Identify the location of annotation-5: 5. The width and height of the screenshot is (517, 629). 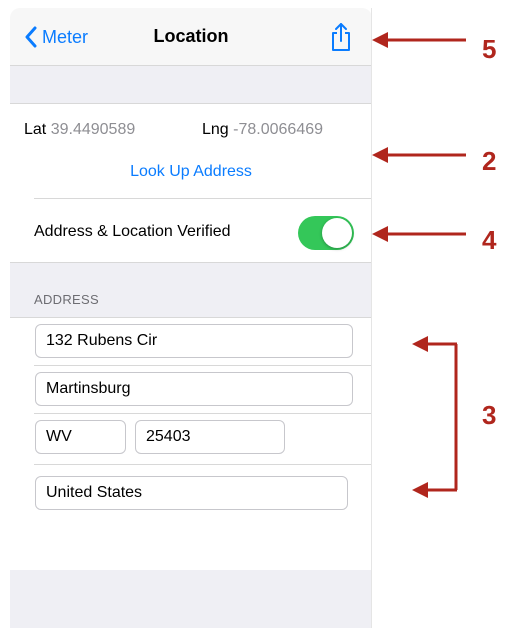
(489, 49).